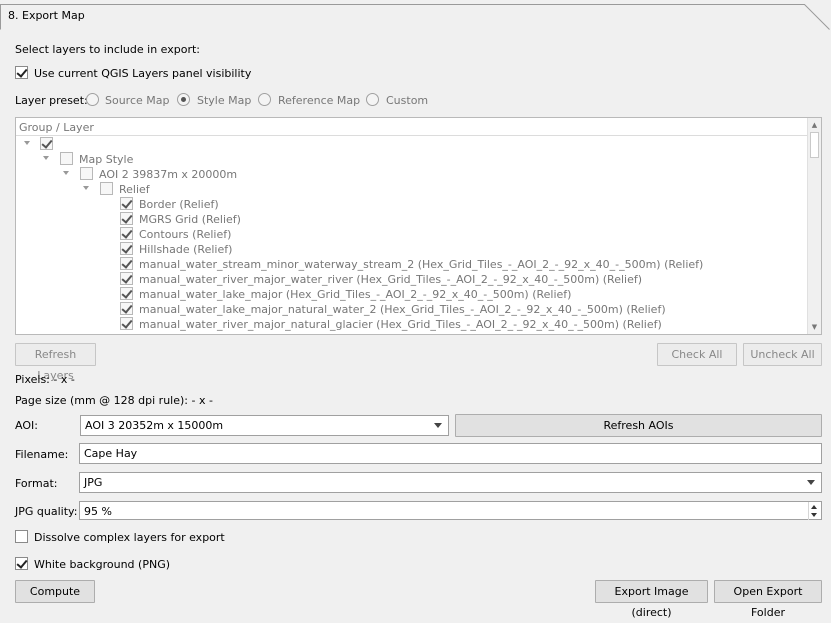 The image size is (831, 623). I want to click on radio-selected-icon, so click(183, 99).